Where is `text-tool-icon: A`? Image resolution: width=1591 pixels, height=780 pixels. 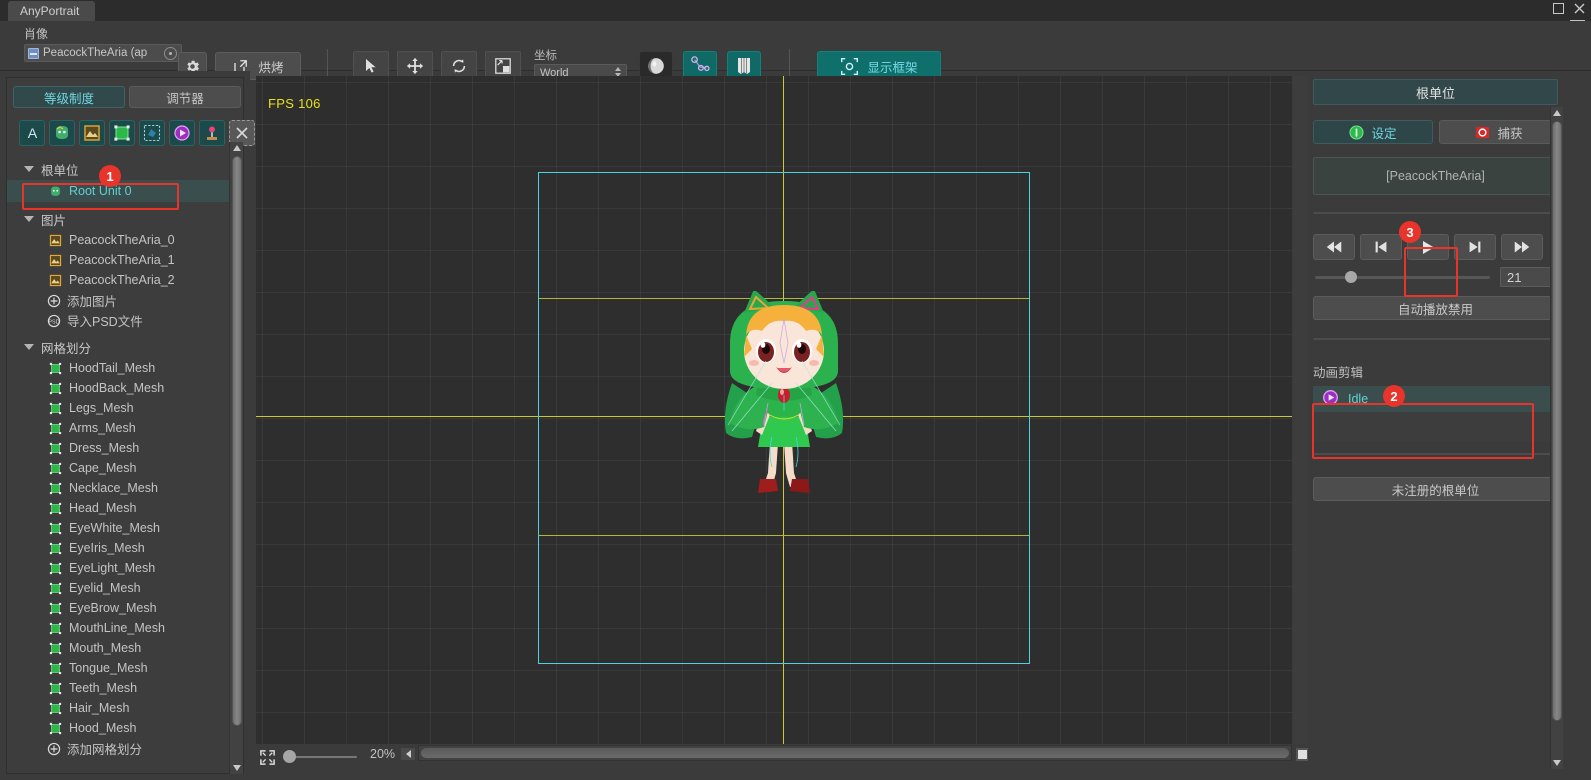
text-tool-icon: A is located at coordinates (32, 133).